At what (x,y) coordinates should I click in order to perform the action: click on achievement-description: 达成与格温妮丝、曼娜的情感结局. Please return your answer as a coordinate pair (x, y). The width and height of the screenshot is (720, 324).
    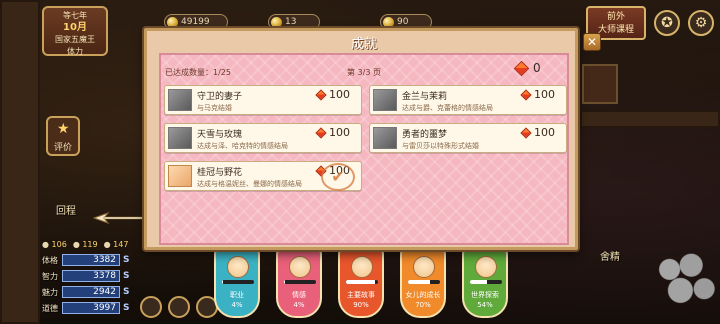
    Looking at the image, I should click on (249, 184).